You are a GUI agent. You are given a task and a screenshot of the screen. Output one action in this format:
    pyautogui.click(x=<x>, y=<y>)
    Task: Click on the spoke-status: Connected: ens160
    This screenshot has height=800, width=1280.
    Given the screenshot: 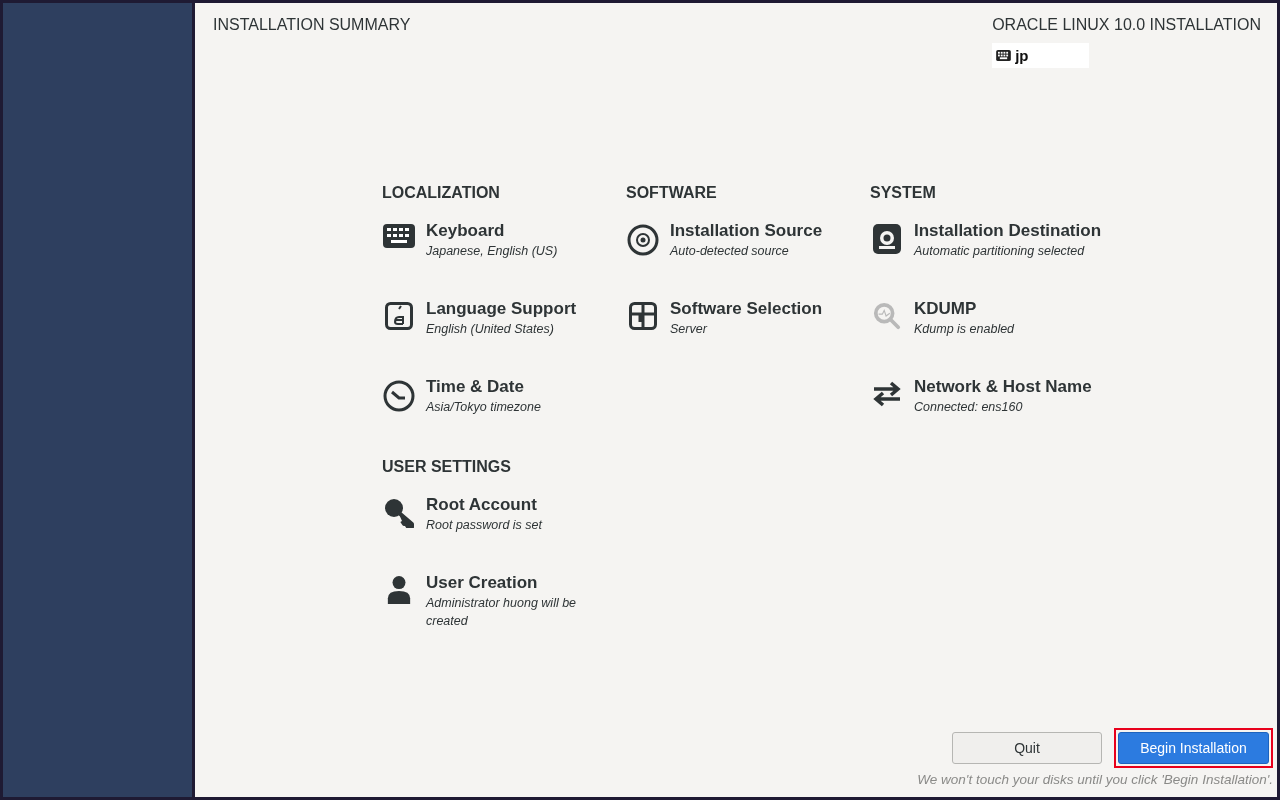 What is the action you would take?
    pyautogui.click(x=969, y=407)
    